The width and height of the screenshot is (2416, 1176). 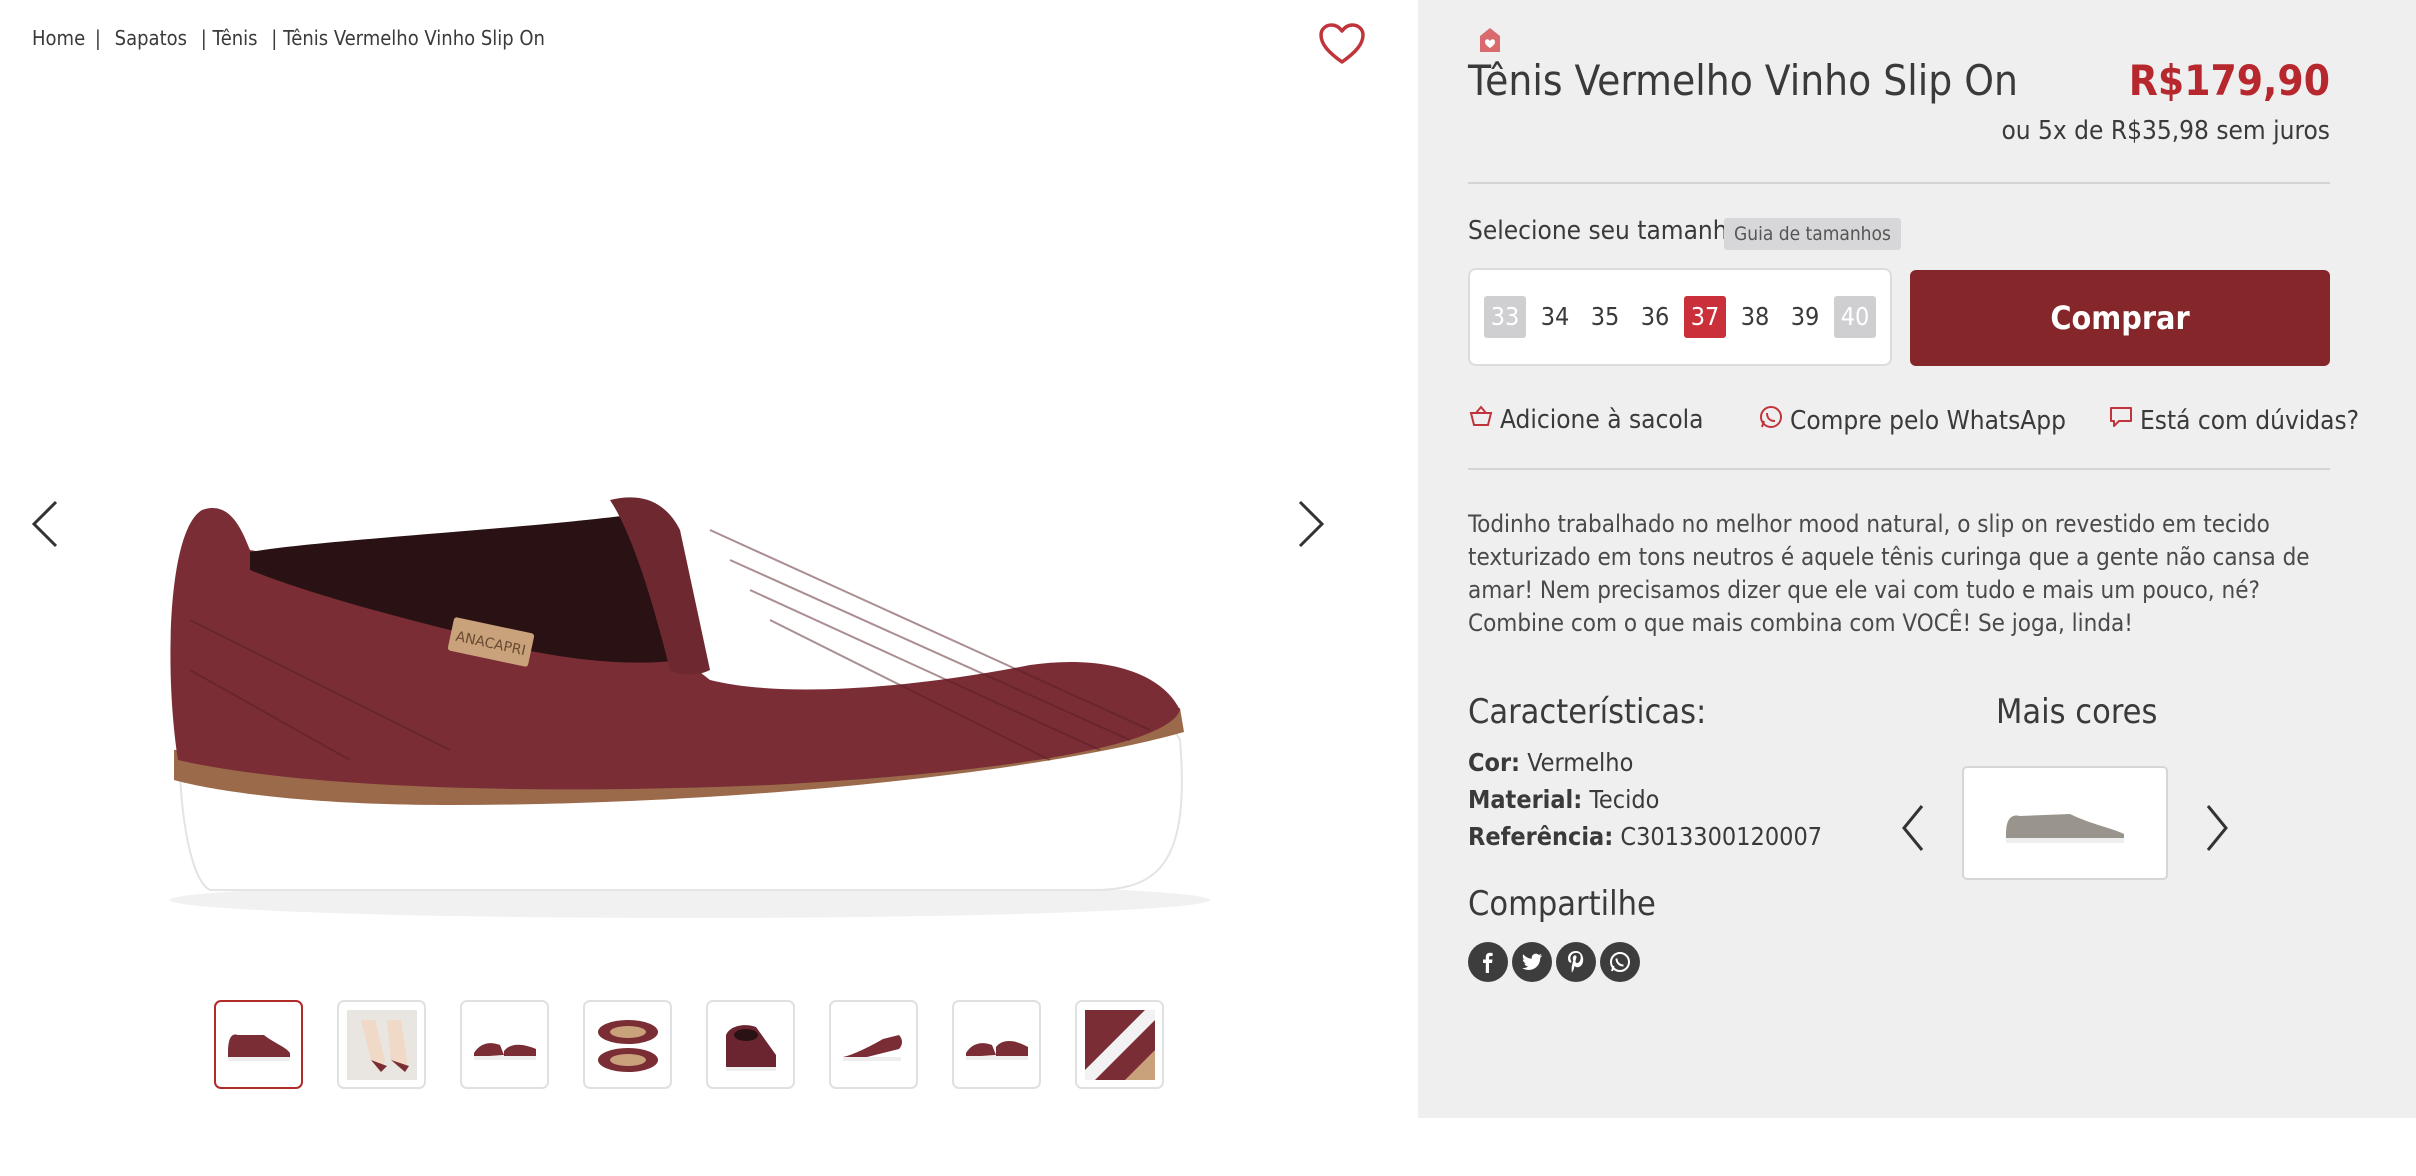 I want to click on shopping-bag-icon, so click(x=1481, y=419).